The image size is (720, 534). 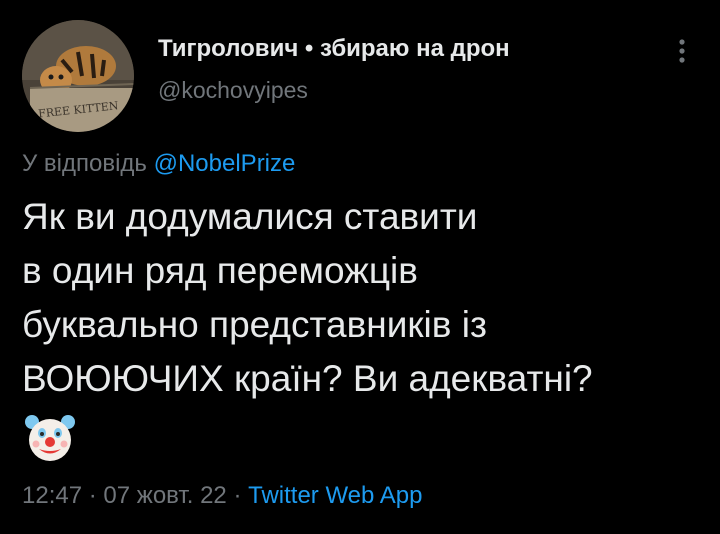 I want to click on tweet-line: ВОЮЮЧИХ країн? Ви адекватні?, so click(x=307, y=378).